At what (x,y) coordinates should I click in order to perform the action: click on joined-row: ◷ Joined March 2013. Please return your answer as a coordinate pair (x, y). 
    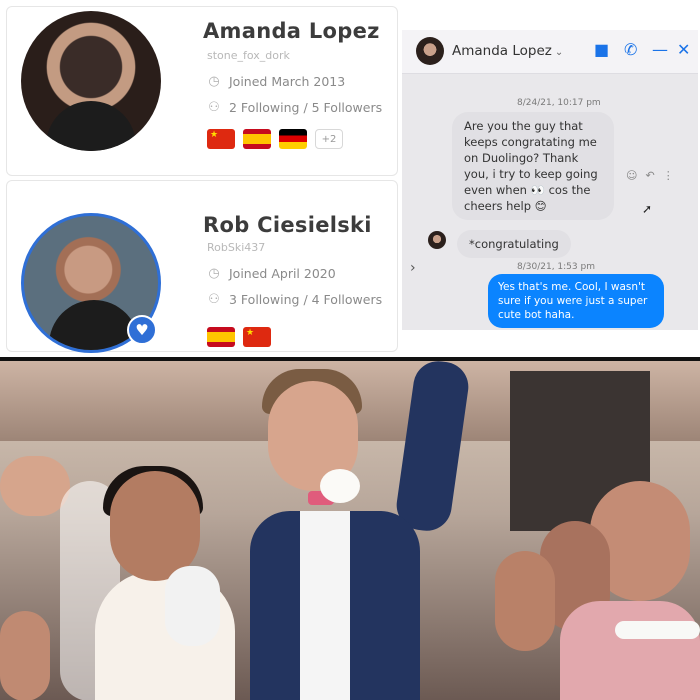
    Looking at the image, I should click on (276, 81).